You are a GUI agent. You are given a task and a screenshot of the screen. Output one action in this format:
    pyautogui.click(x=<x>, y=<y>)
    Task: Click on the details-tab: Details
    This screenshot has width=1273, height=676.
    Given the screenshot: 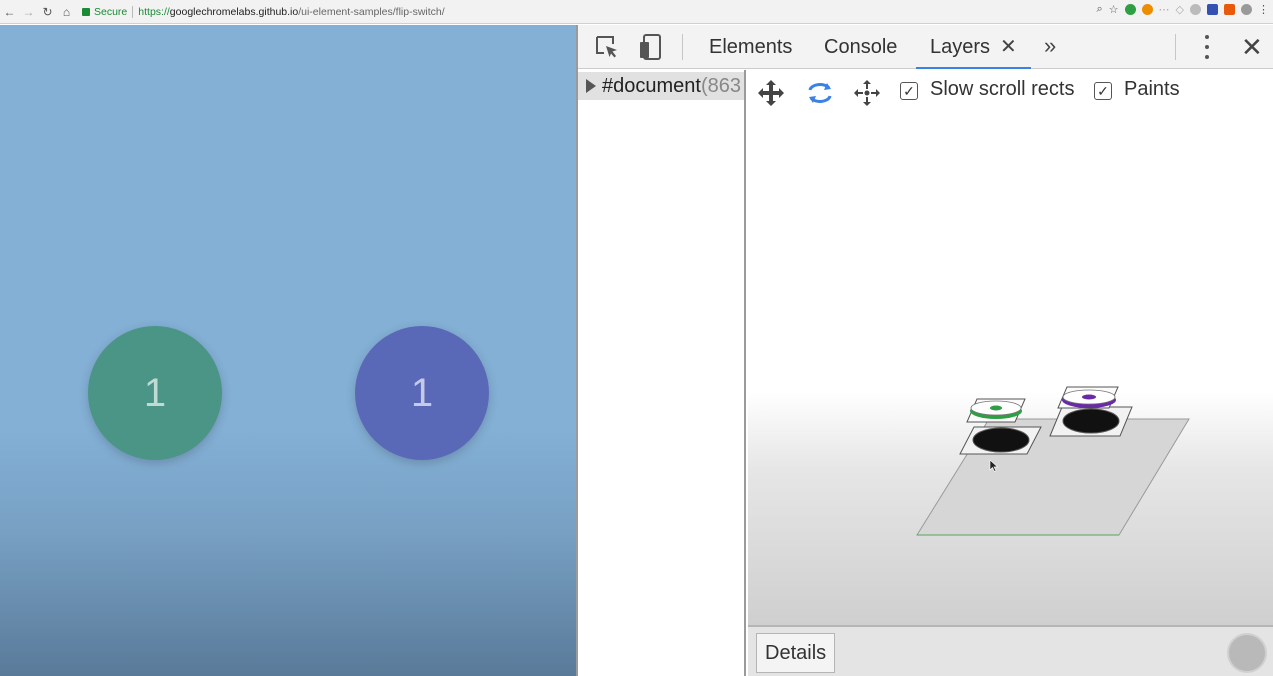 What is the action you would take?
    pyautogui.click(x=796, y=653)
    